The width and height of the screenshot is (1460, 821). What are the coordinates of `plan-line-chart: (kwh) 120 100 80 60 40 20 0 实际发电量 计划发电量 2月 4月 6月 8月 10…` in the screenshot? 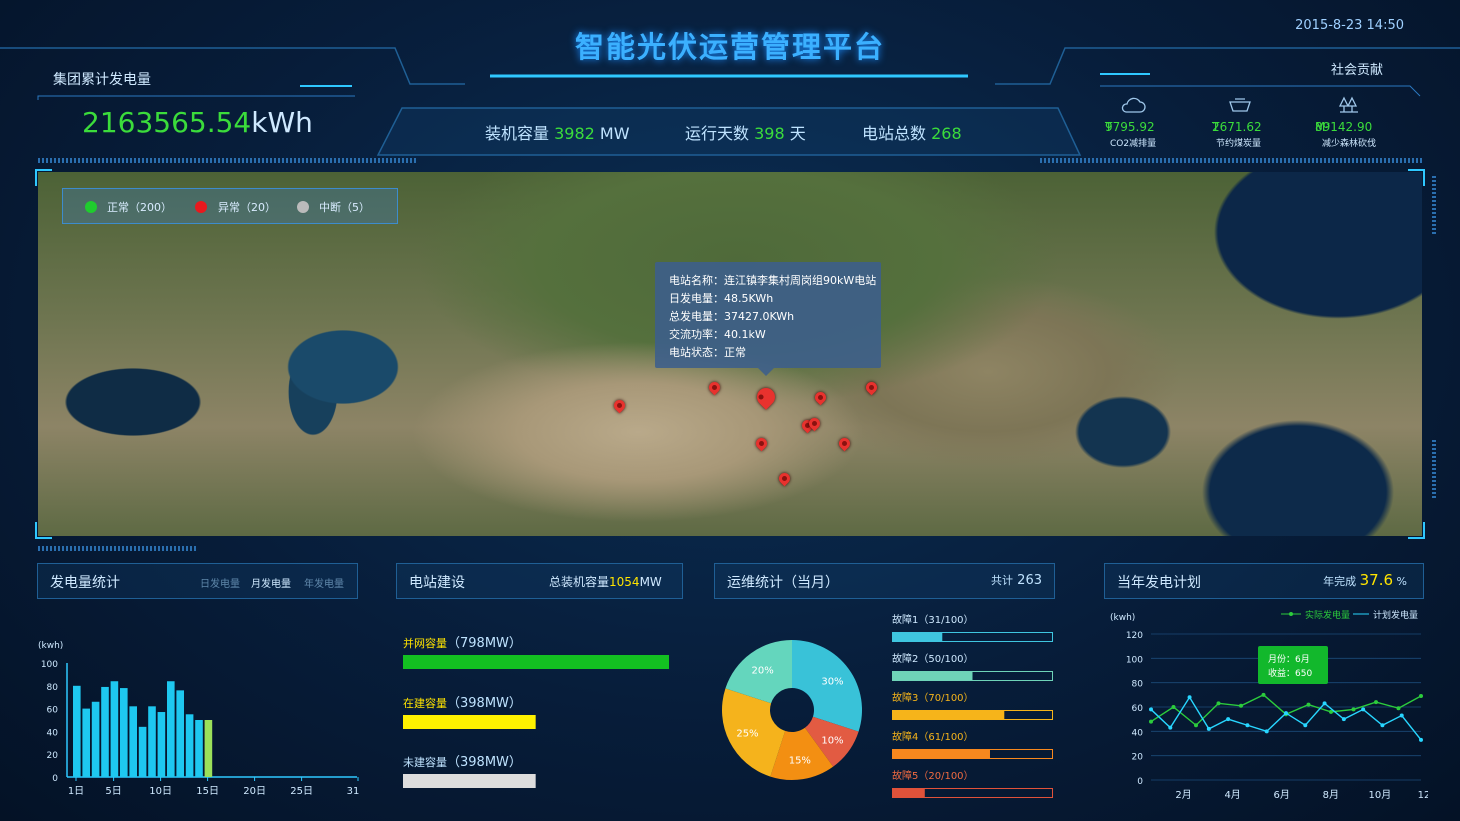 It's located at (1269, 705).